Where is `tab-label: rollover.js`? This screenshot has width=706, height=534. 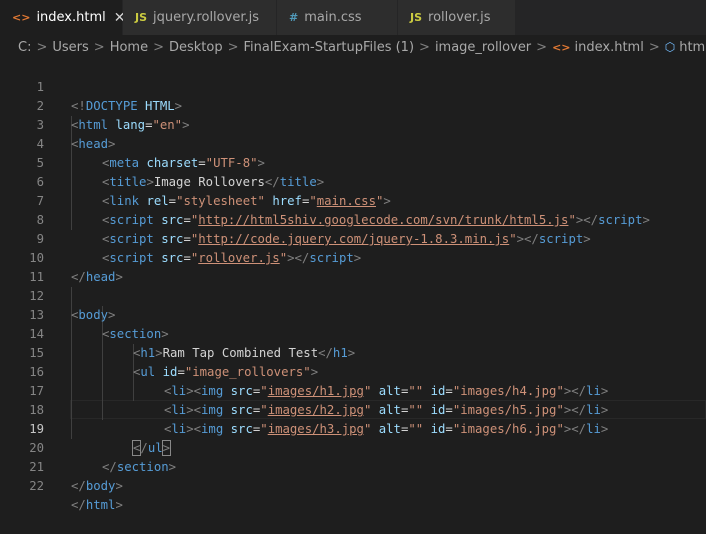 tab-label: rollover.js is located at coordinates (459, 17).